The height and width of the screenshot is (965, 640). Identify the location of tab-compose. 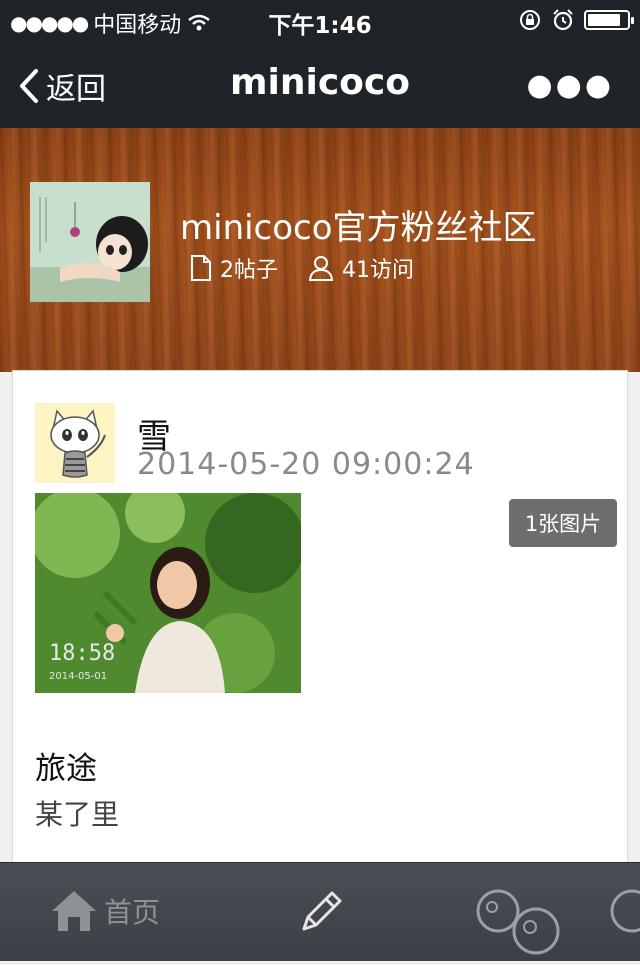
(321, 914).